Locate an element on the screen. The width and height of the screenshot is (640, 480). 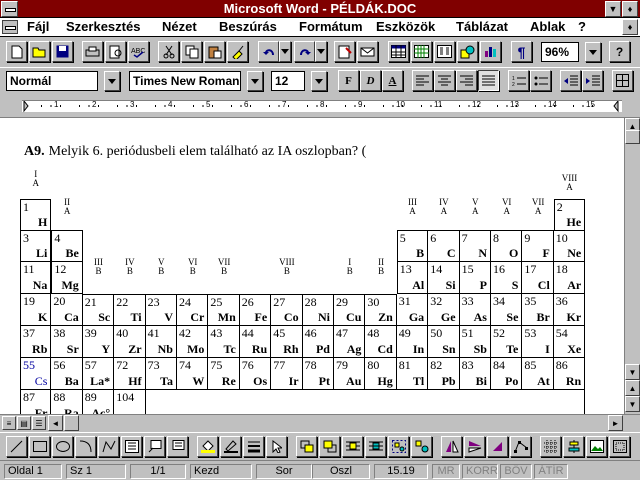
send-back-button is located at coordinates (329, 446).